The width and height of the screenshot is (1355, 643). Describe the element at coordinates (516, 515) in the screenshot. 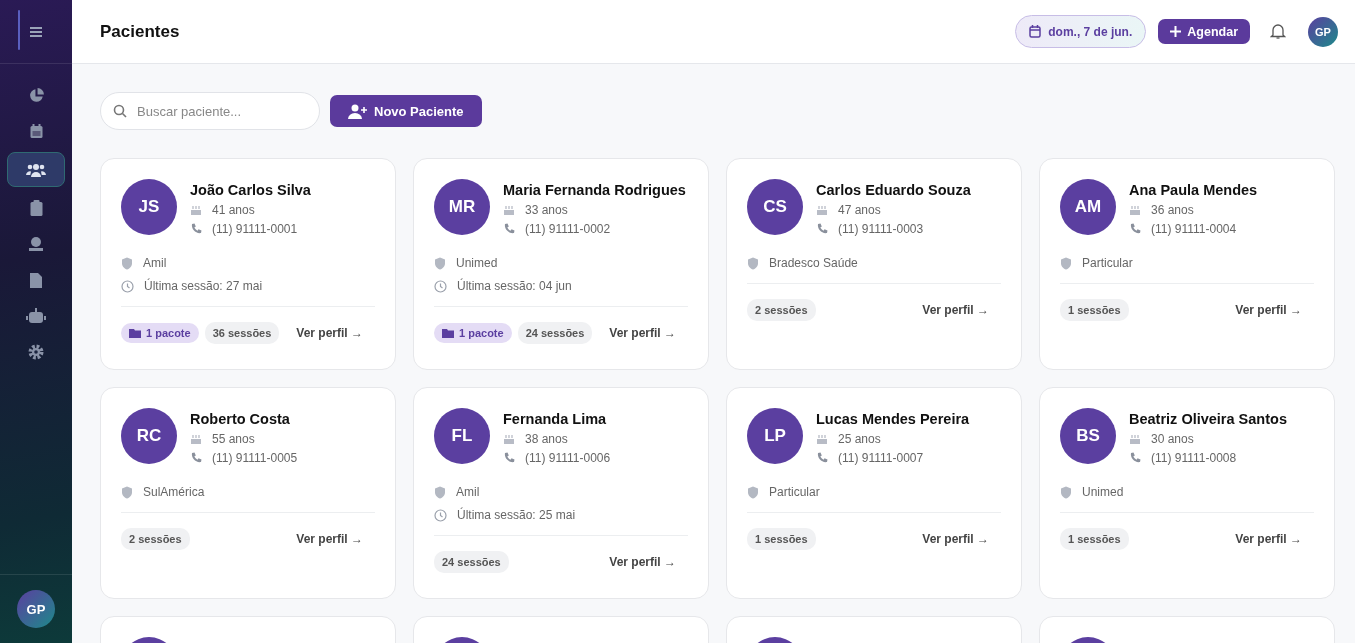

I see `last-session: Última sessão: 25 mai` at that location.